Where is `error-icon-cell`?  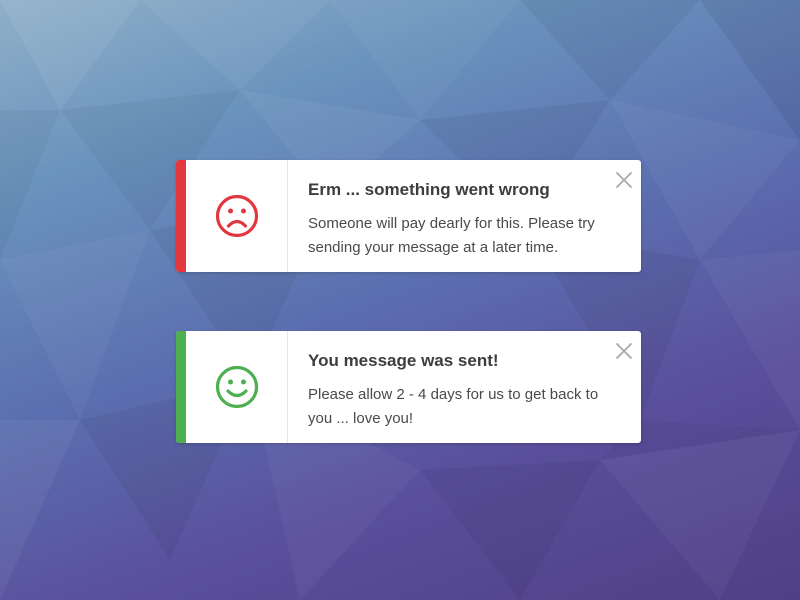 error-icon-cell is located at coordinates (237, 216).